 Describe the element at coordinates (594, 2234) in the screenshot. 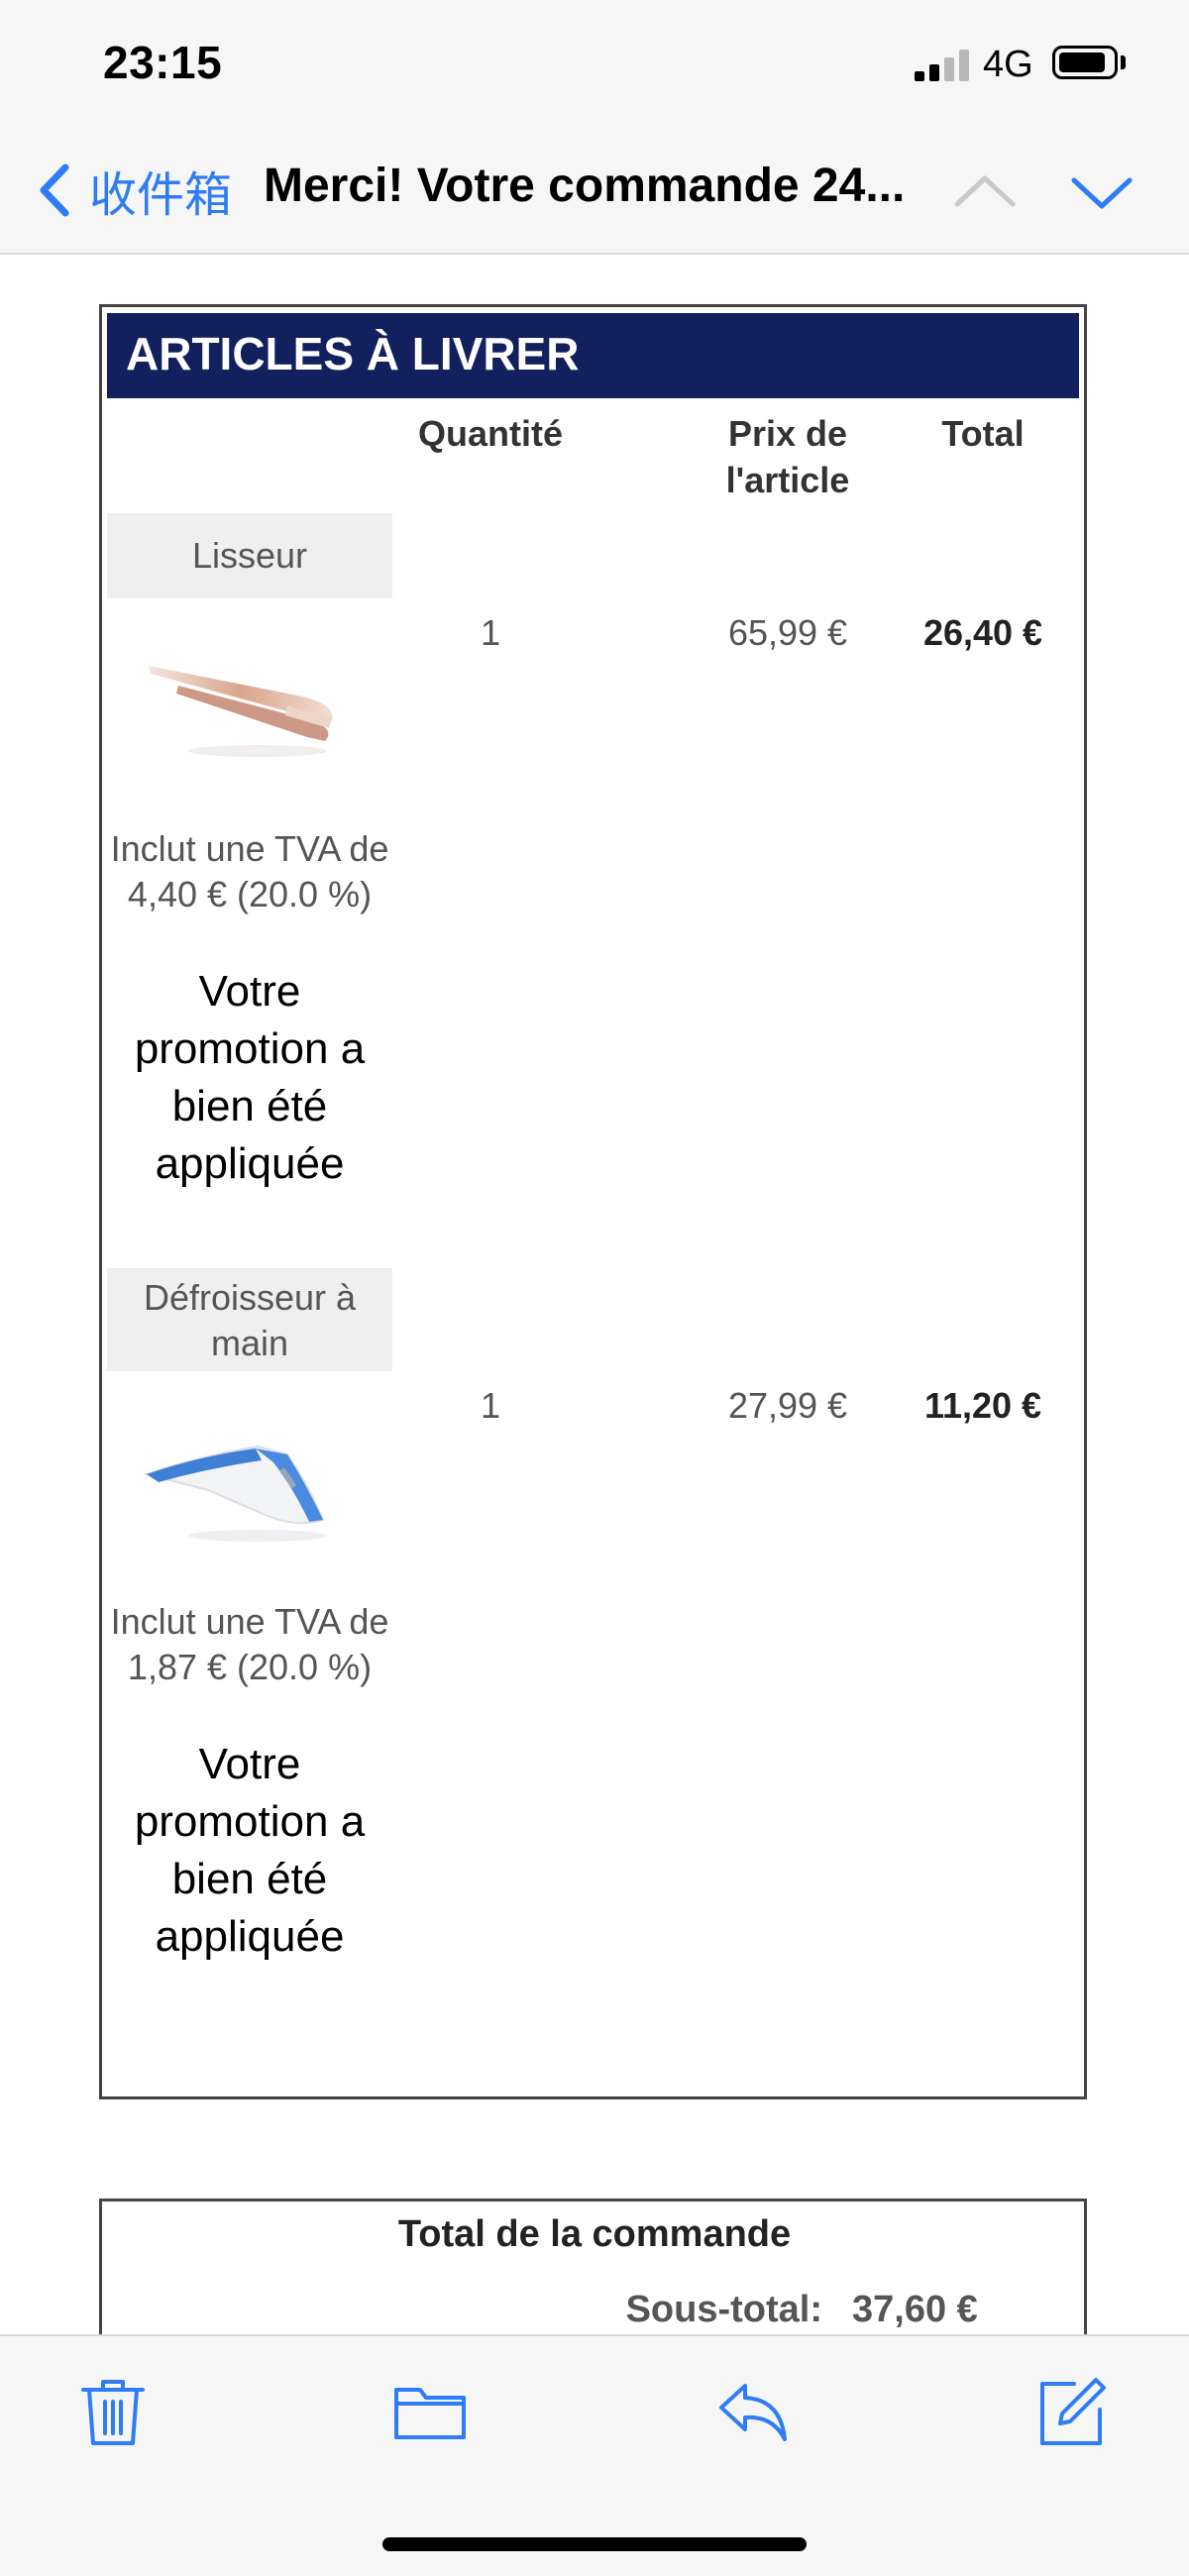

I see `order-total-title: Total de la commande` at that location.